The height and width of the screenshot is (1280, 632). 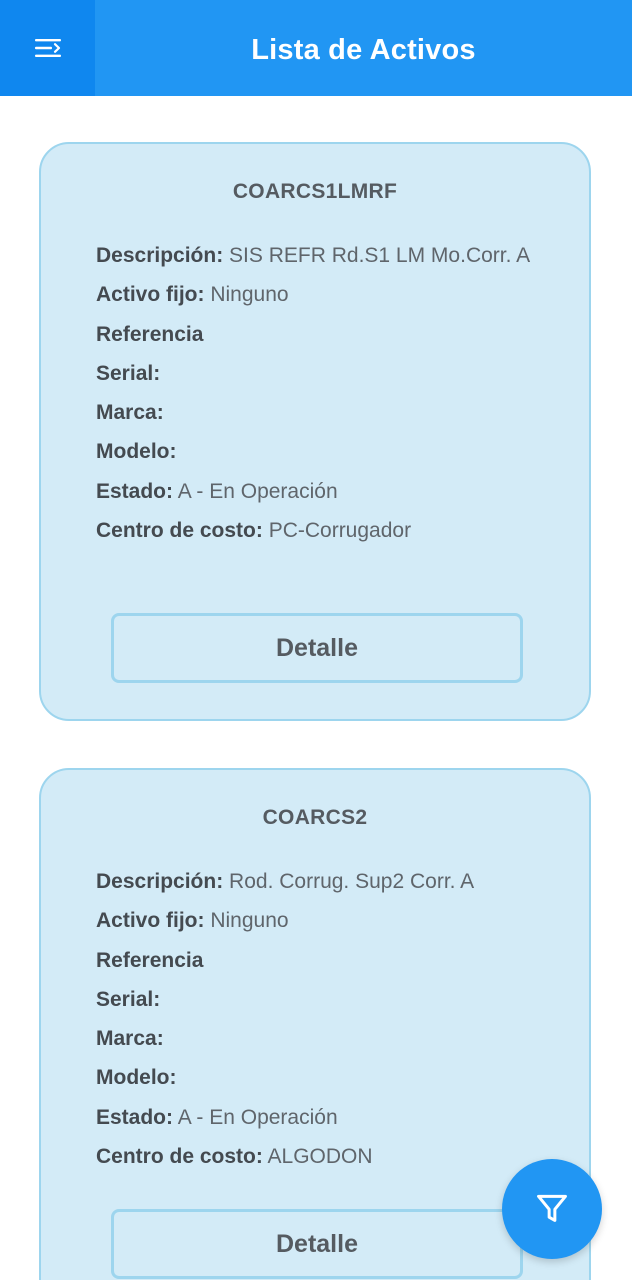 I want to click on field-value: SIS REFR Rd.S1 LM Mo.Corr. A, so click(x=380, y=255).